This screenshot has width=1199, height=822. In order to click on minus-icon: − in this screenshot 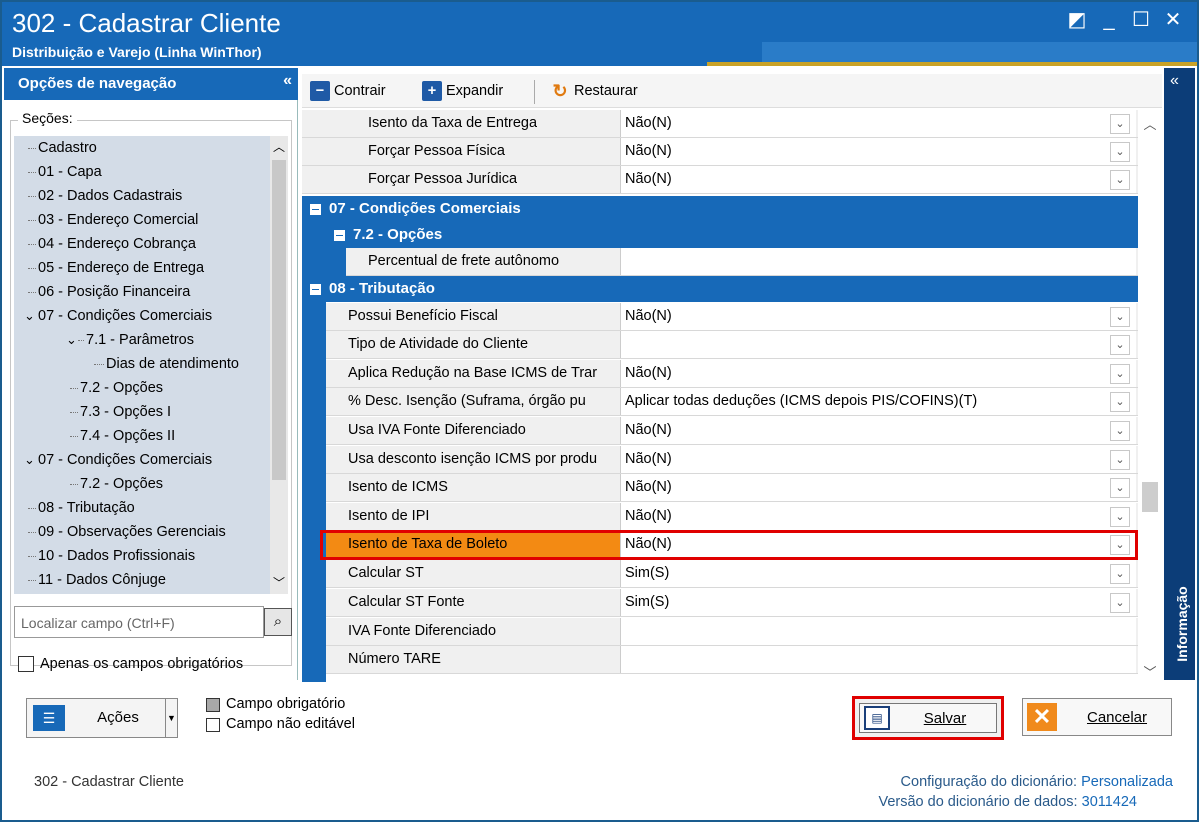, I will do `click(320, 91)`.